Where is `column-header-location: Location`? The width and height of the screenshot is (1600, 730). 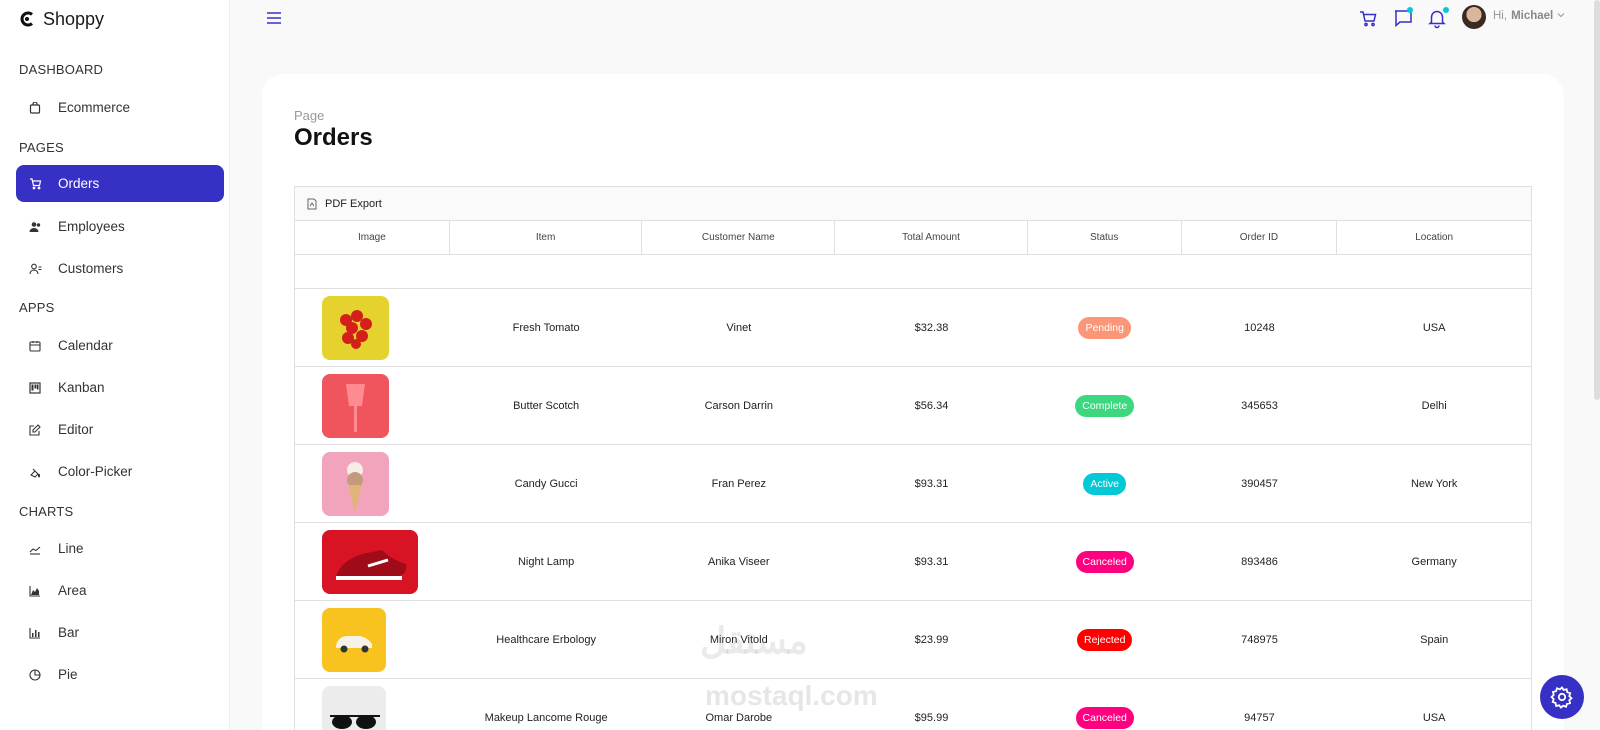 column-header-location: Location is located at coordinates (1434, 237).